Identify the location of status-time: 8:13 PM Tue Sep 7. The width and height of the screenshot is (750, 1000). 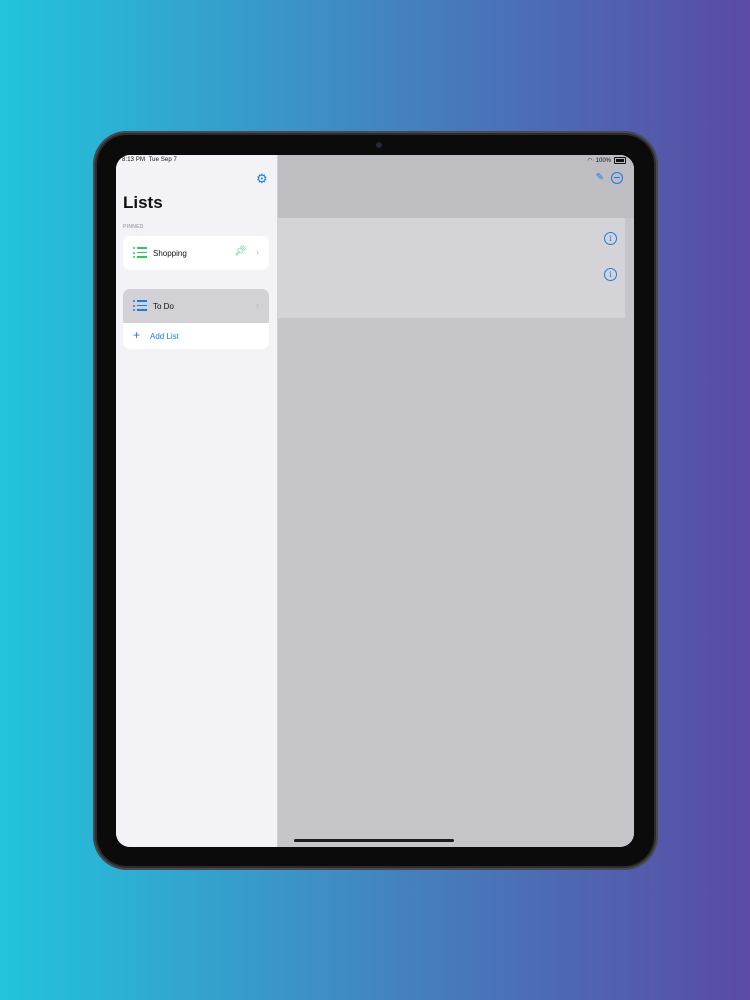
(149, 160).